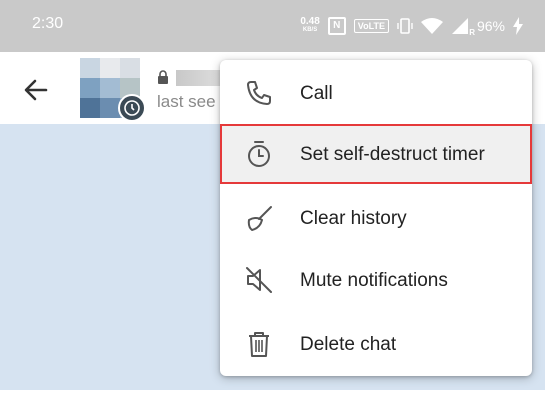 This screenshot has width=545, height=396. I want to click on menu-item-mute-notifications: Mute notifications, so click(376, 280).